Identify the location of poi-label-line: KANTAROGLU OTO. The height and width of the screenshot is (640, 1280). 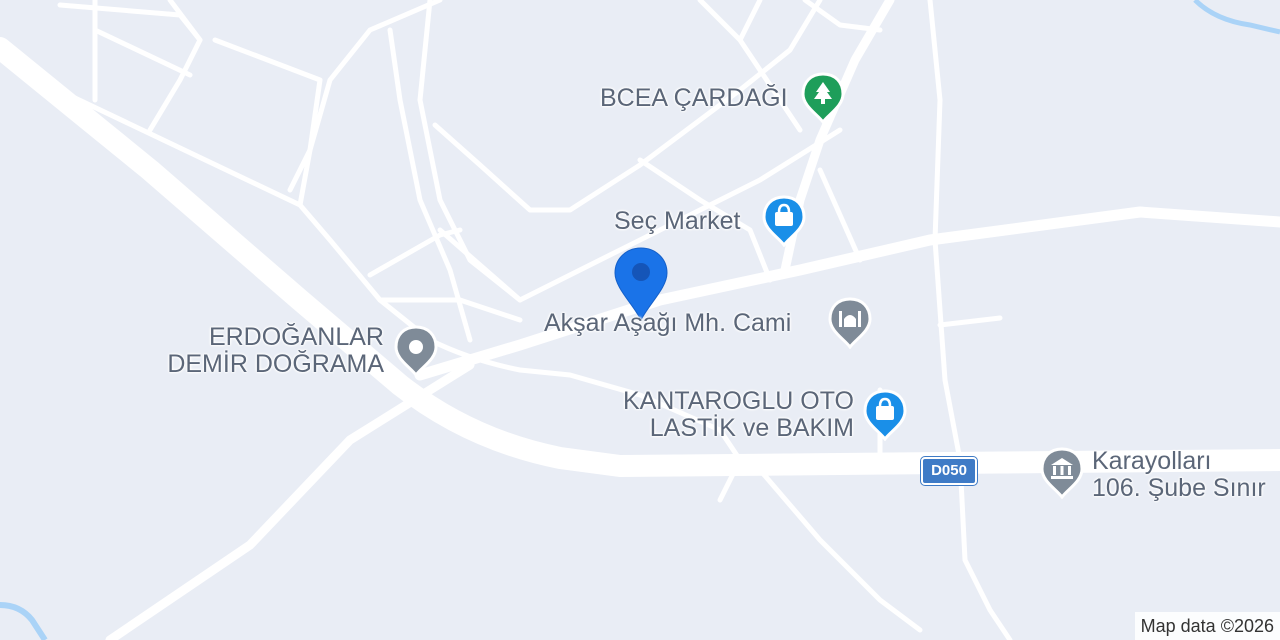
(738, 401).